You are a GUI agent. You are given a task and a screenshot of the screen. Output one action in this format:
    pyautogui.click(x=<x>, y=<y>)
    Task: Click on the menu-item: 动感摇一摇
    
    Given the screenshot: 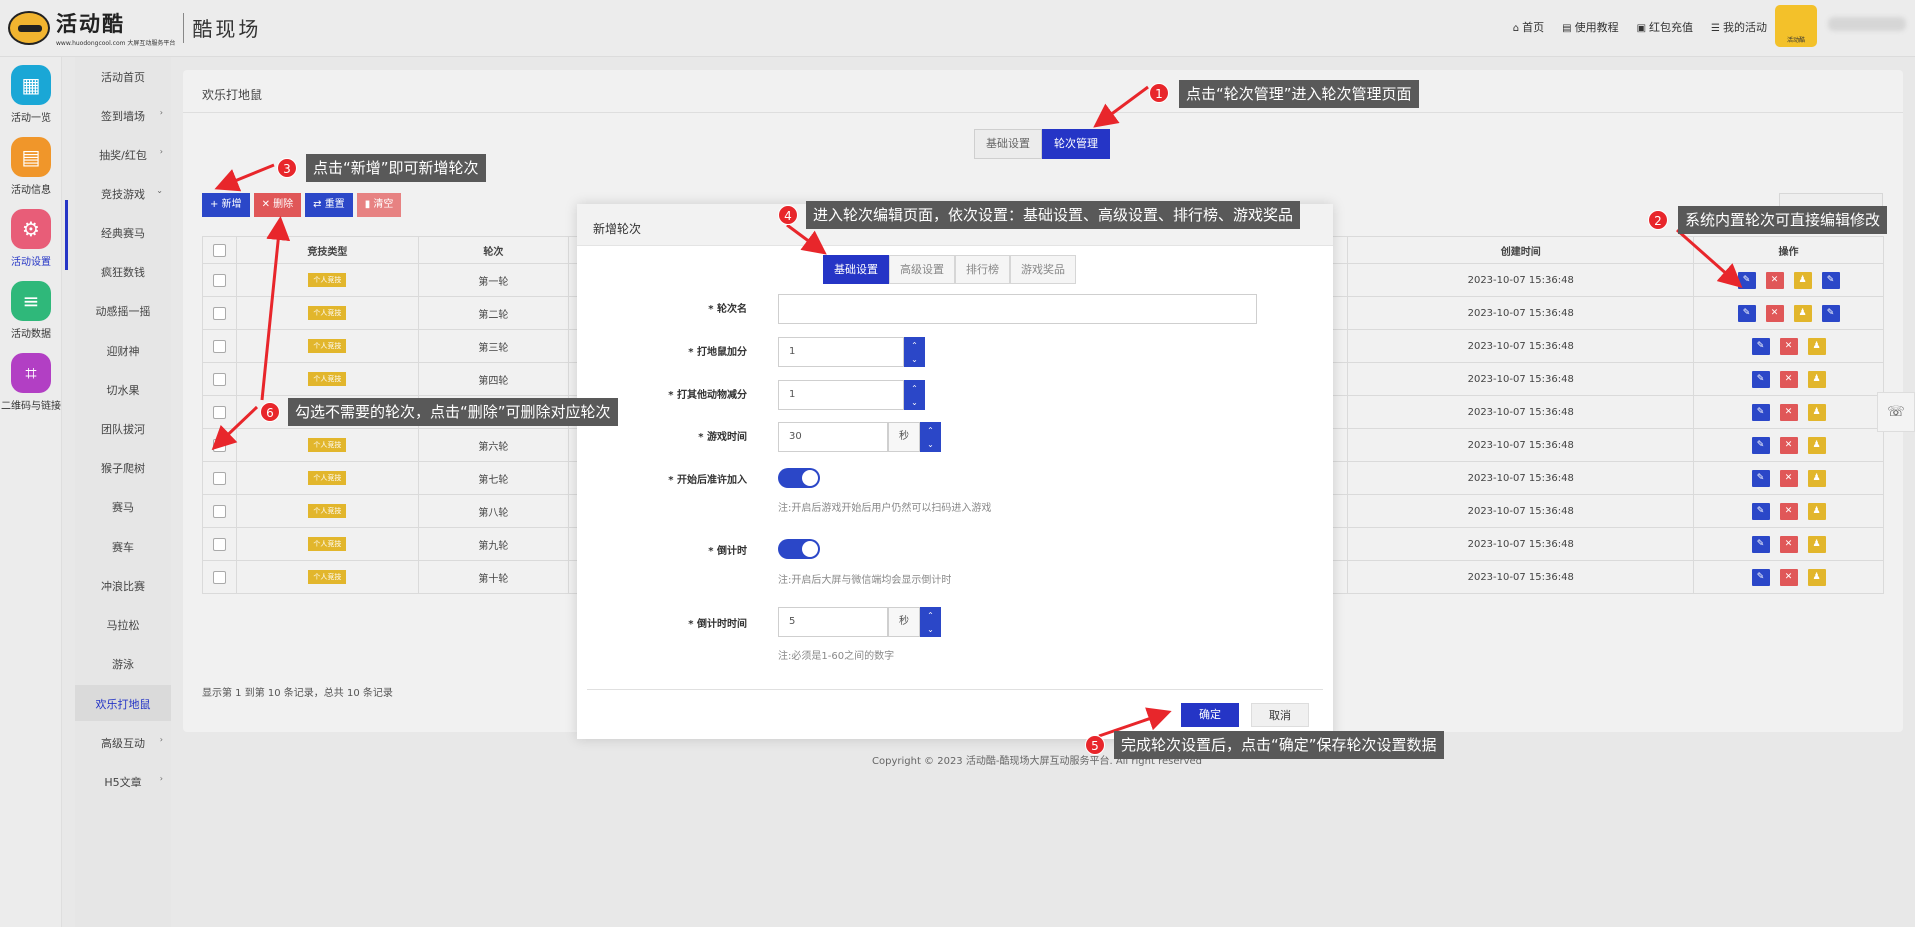 What is the action you would take?
    pyautogui.click(x=123, y=311)
    